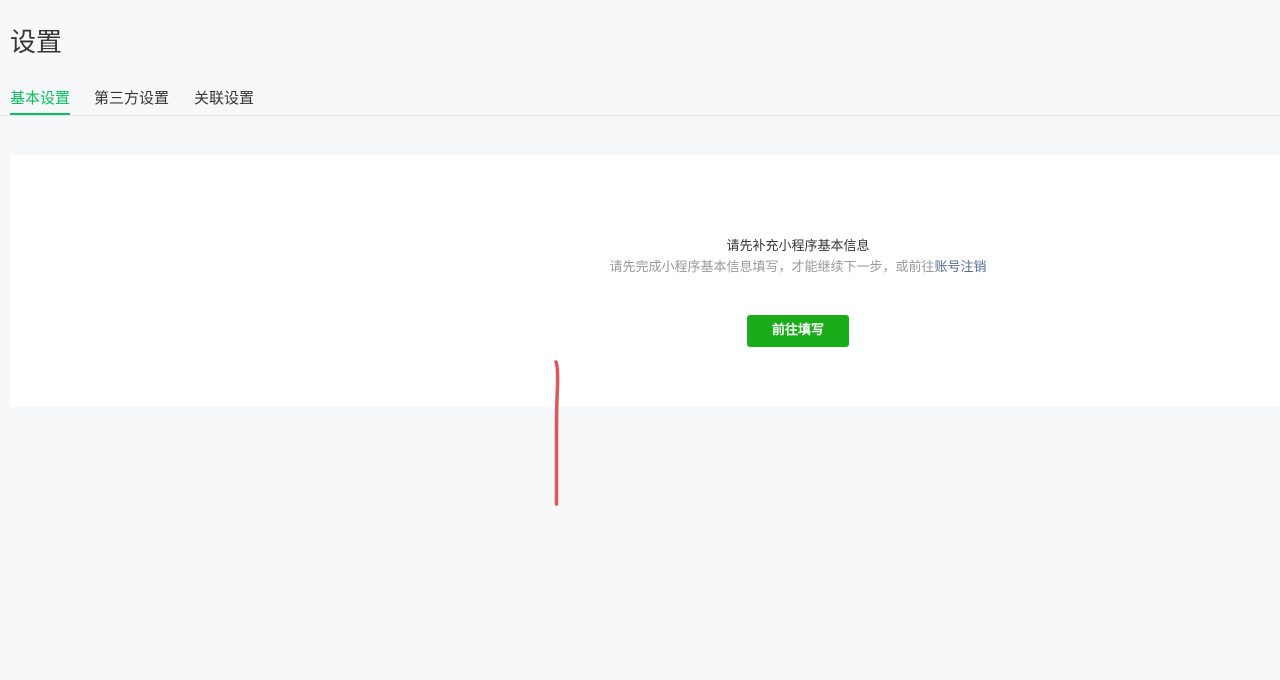 This screenshot has width=1280, height=680. What do you see at coordinates (557, 433) in the screenshot?
I see `red-annotation-stroke` at bounding box center [557, 433].